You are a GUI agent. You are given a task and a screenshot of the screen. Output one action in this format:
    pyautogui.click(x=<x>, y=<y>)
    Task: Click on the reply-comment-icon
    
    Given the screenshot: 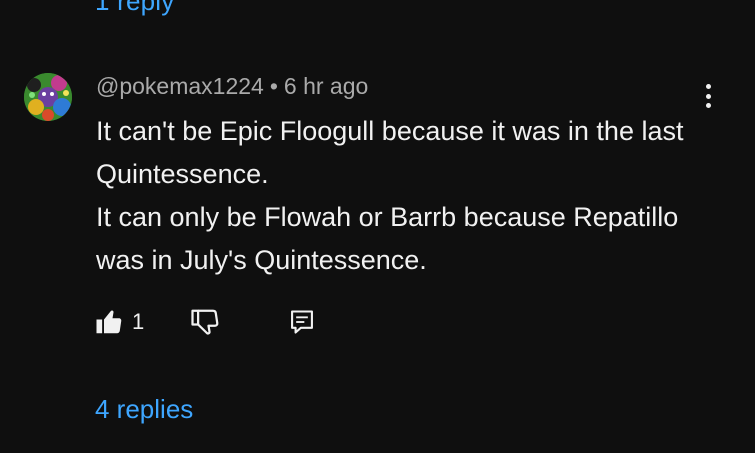 What is the action you would take?
    pyautogui.click(x=302, y=322)
    